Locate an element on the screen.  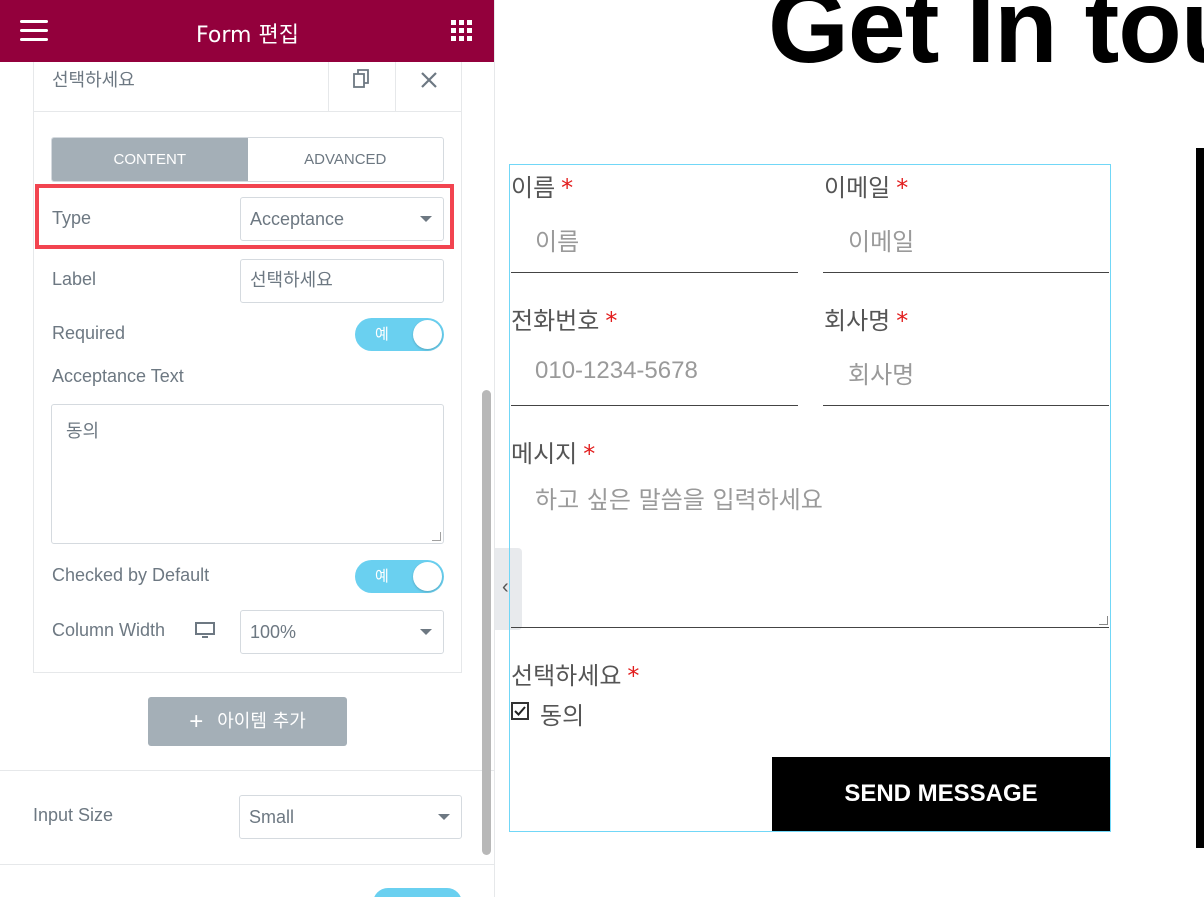
acceptance-checkbox is located at coordinates (520, 711).